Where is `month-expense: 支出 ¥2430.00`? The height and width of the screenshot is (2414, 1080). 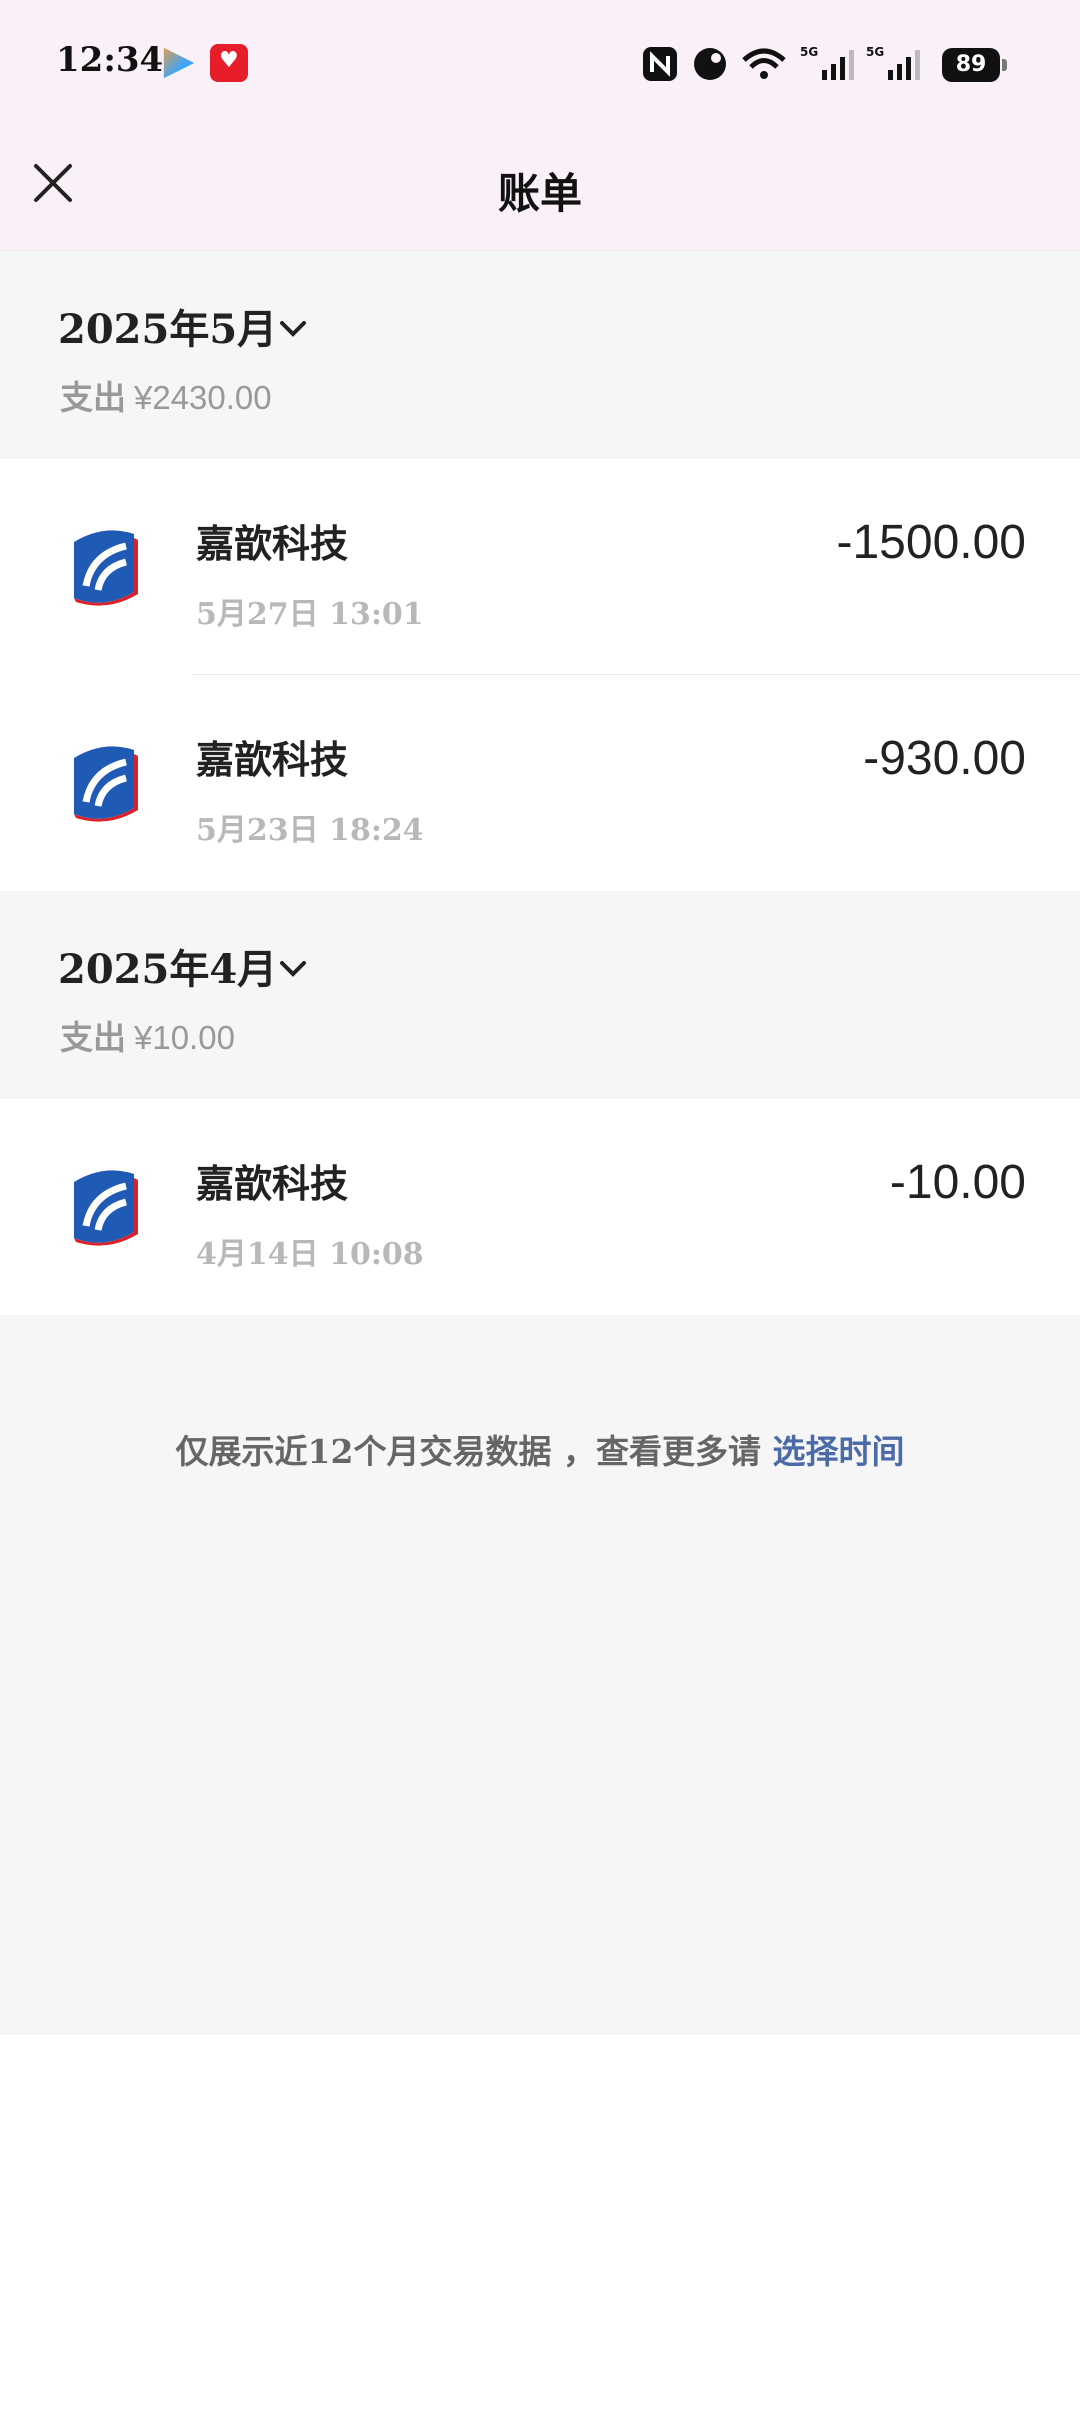 month-expense: 支出 ¥2430.00 is located at coordinates (166, 395).